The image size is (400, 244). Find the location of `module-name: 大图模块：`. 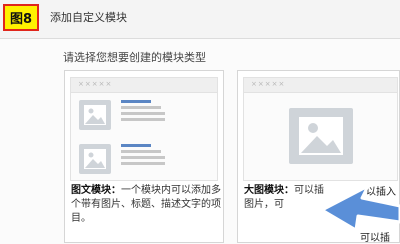

module-name: 大图模块： is located at coordinates (269, 190).